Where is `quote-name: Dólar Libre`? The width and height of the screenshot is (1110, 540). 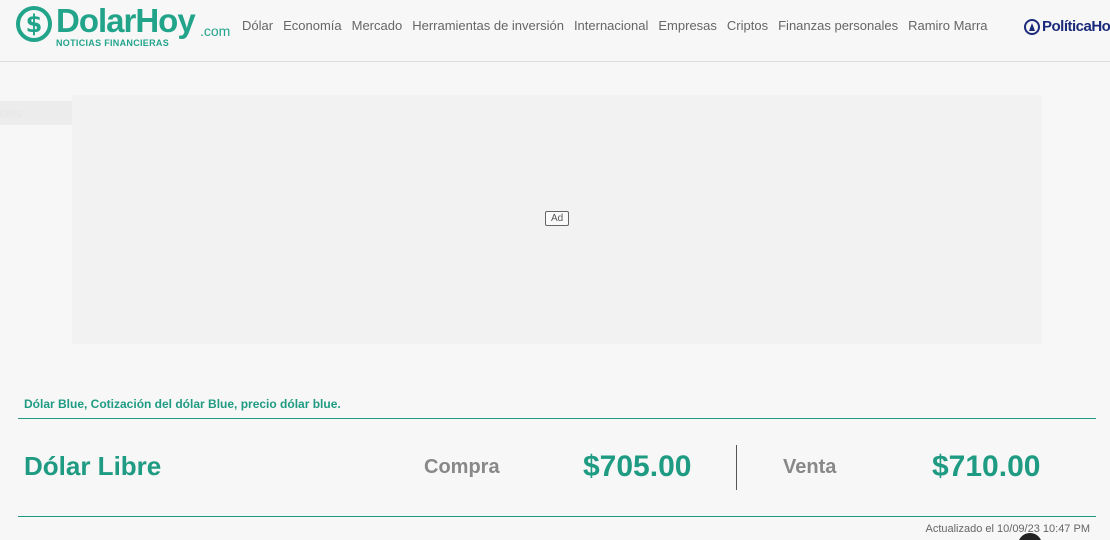
quote-name: Dólar Libre is located at coordinates (93, 466).